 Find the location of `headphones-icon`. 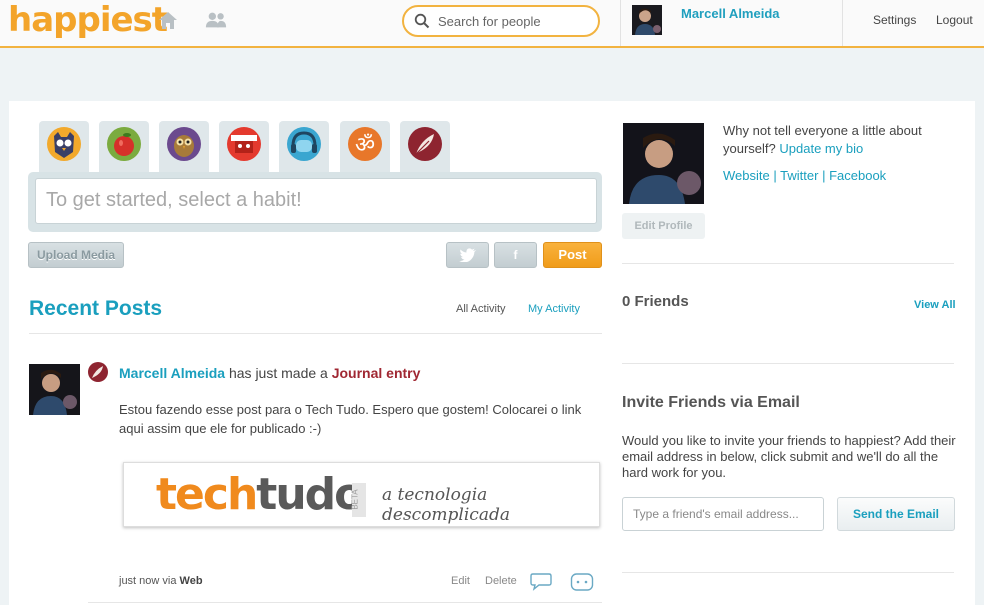

headphones-icon is located at coordinates (304, 144).